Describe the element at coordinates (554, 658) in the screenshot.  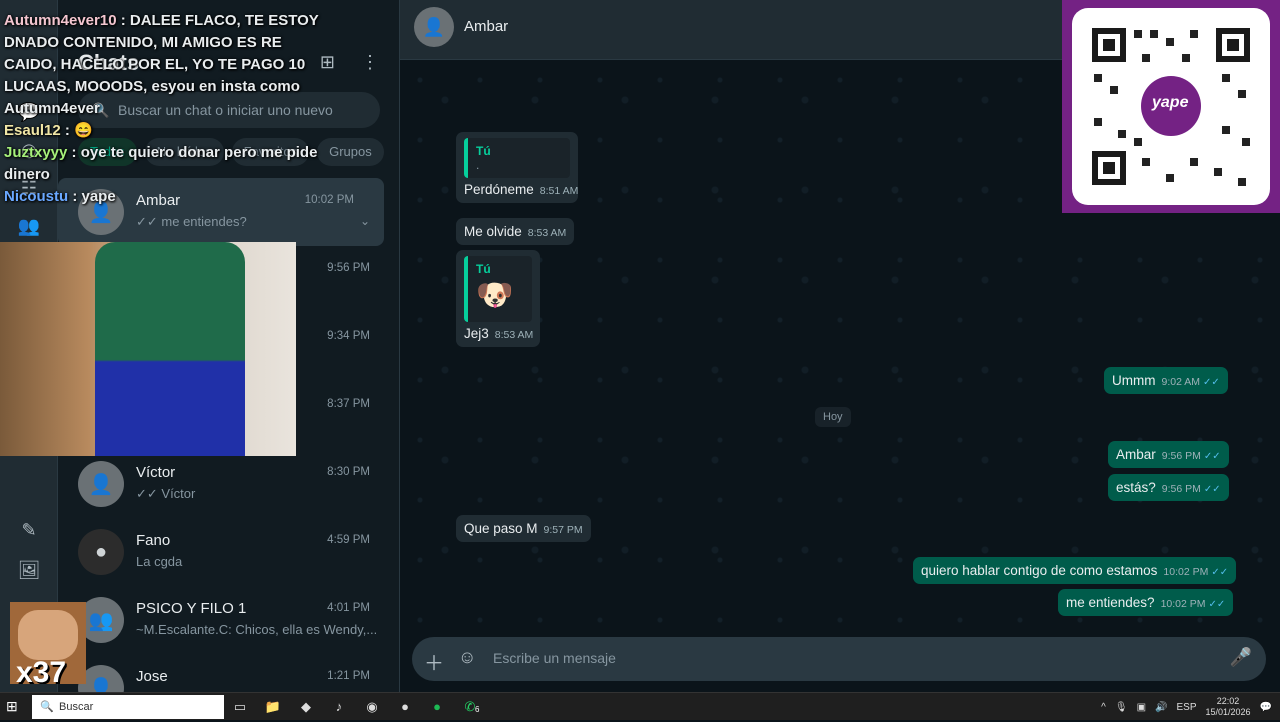
I see `message-input: Escribe un mensaje` at that location.